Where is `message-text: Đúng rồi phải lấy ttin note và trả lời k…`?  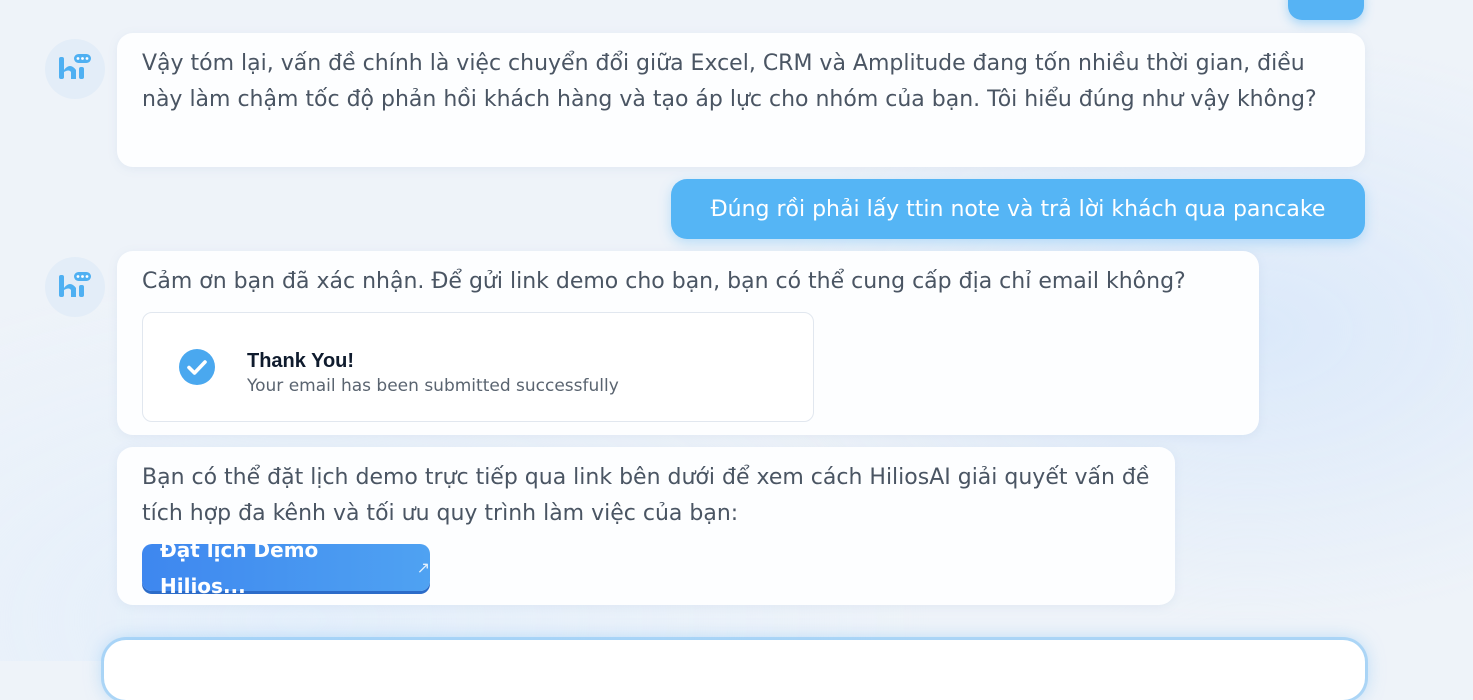 message-text: Đúng rồi phải lấy ttin note và trả lời k… is located at coordinates (1018, 209).